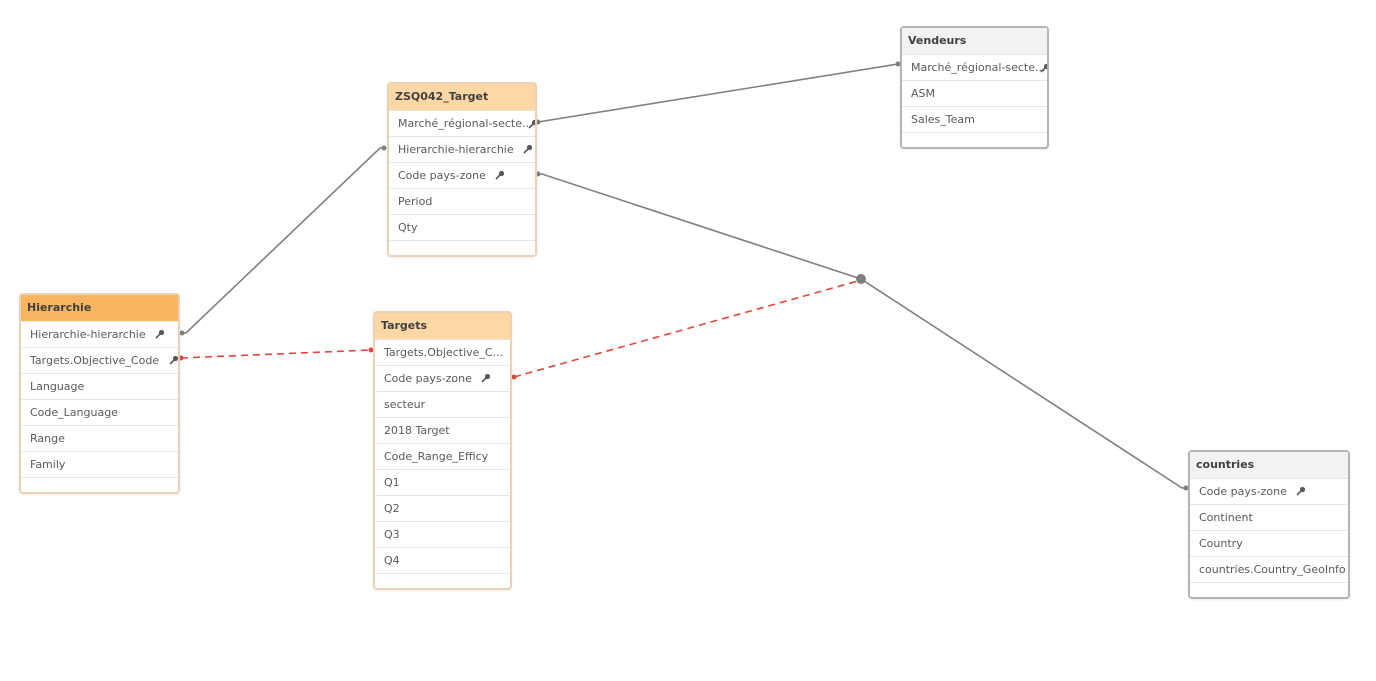  What do you see at coordinates (462, 97) in the screenshot?
I see `table-title: ZSQ042_Target` at bounding box center [462, 97].